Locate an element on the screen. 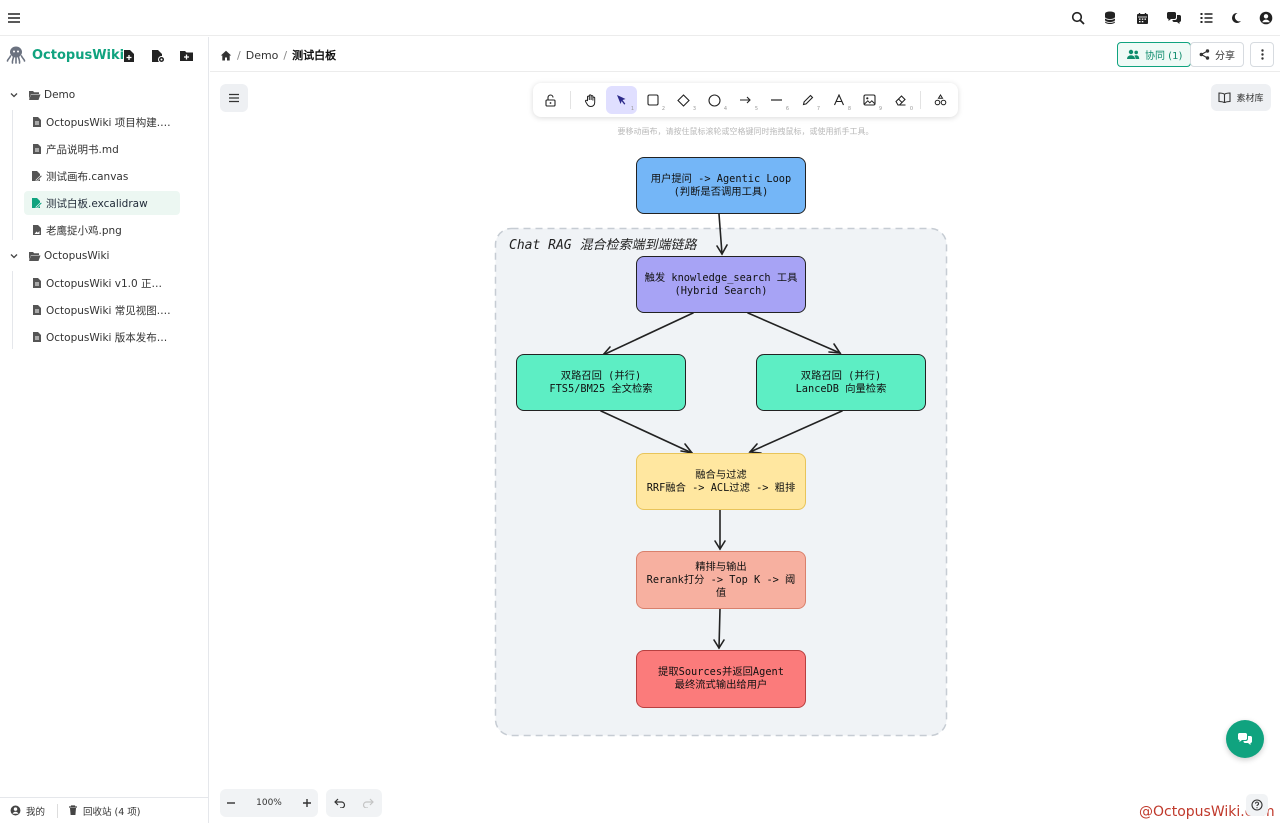 The width and height of the screenshot is (1280, 823). chat-fab-button is located at coordinates (1245, 739).